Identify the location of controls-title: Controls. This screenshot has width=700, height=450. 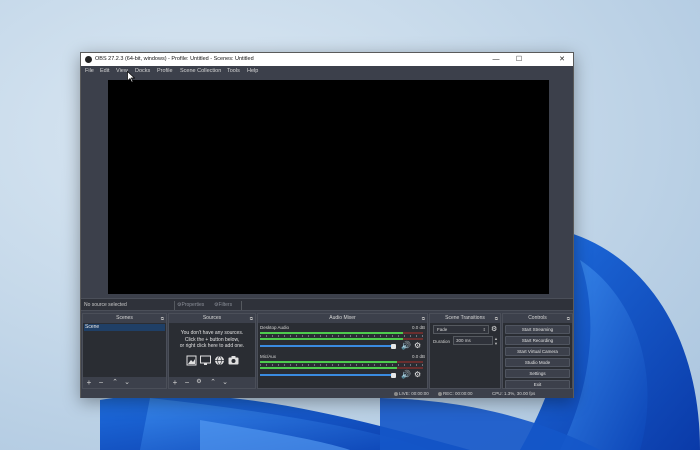
(537, 318).